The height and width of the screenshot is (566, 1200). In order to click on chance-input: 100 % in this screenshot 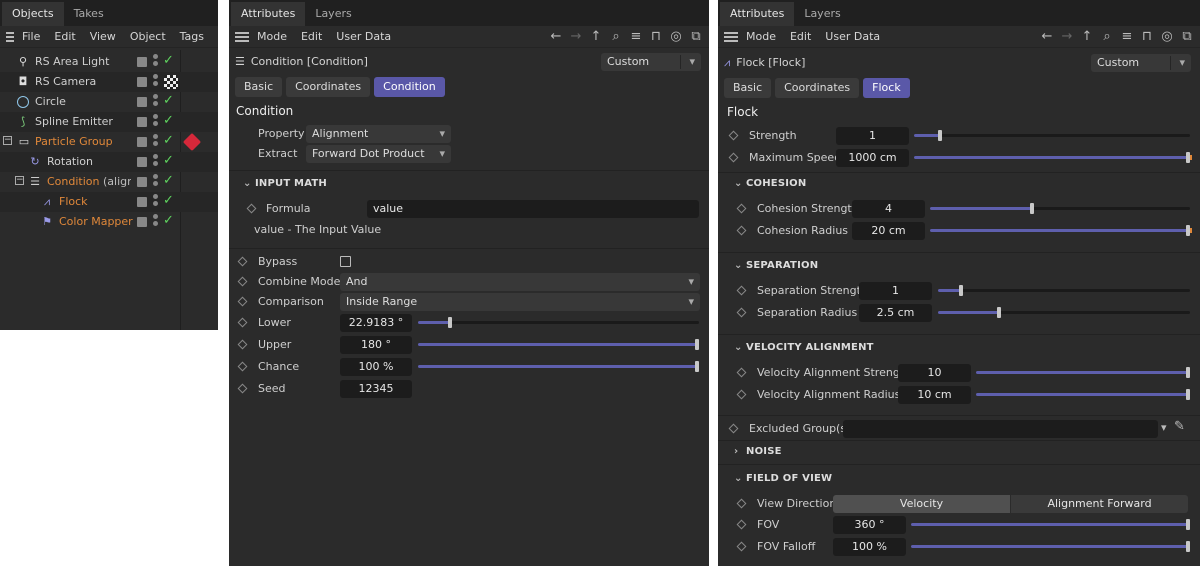, I will do `click(376, 367)`.